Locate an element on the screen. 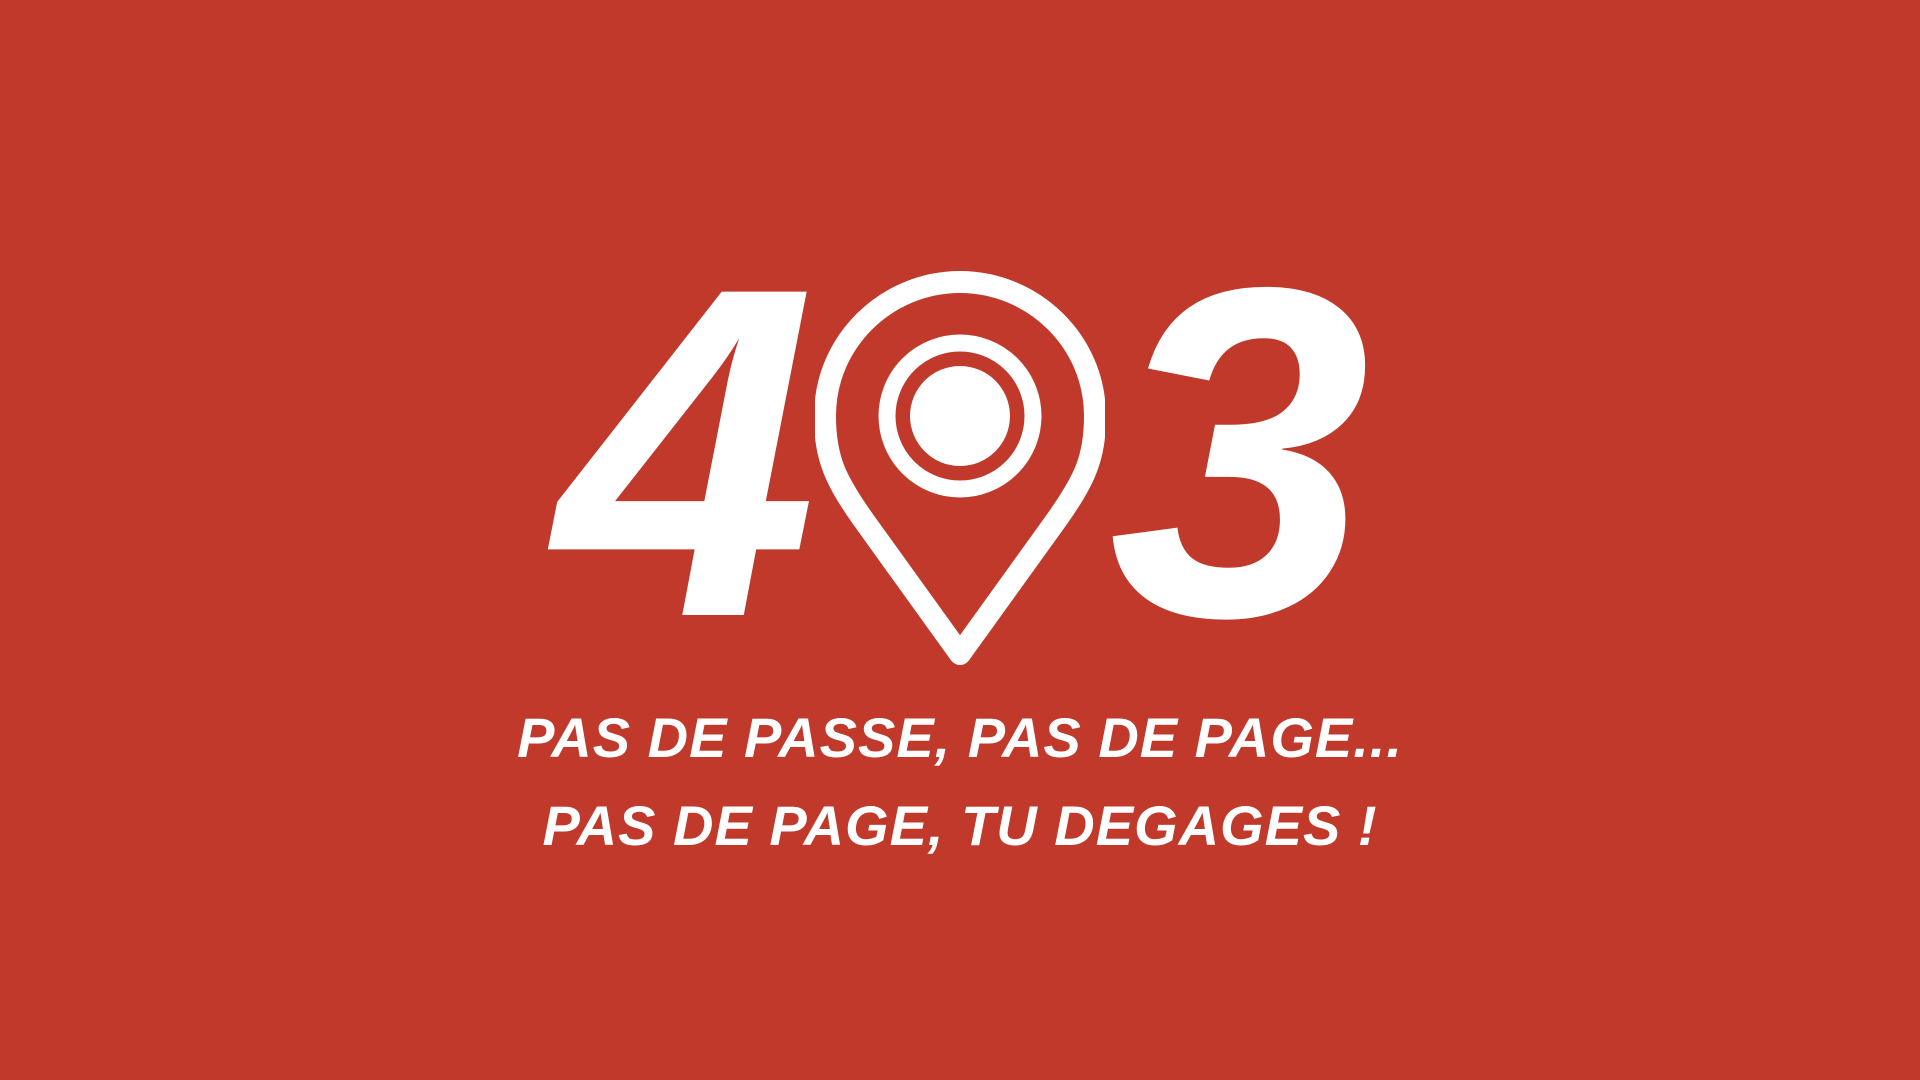  error-digit-left: 4 is located at coordinates (686, 452).